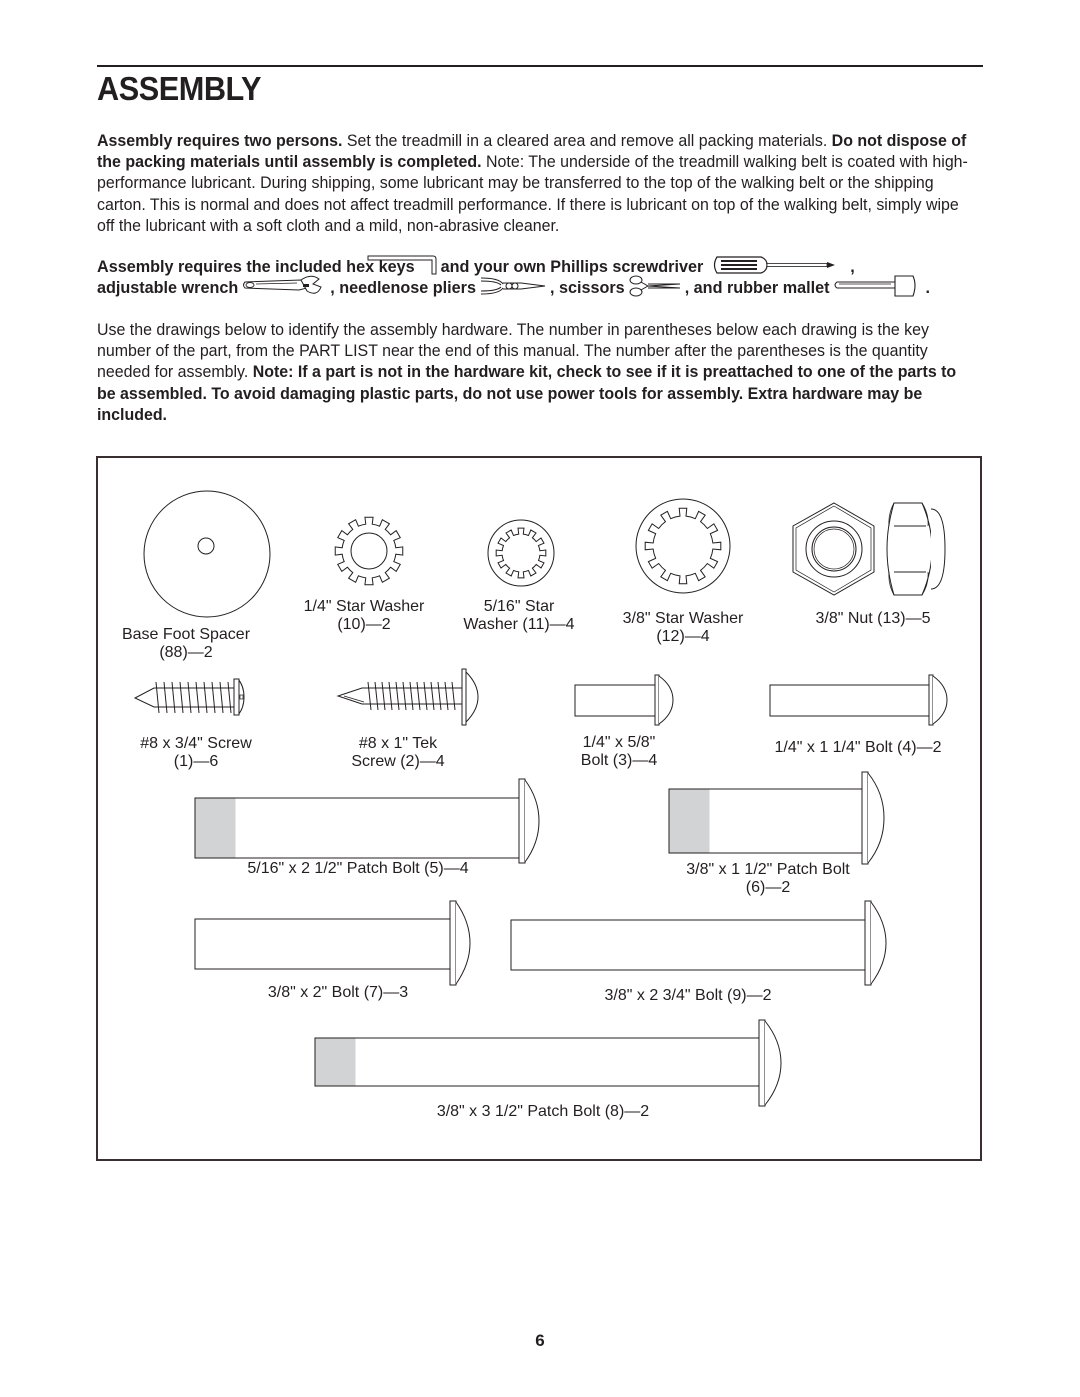 The height and width of the screenshot is (1397, 1080). I want to click on part-label: #8 x 3/4" Screw (1)—6, so click(196, 753).